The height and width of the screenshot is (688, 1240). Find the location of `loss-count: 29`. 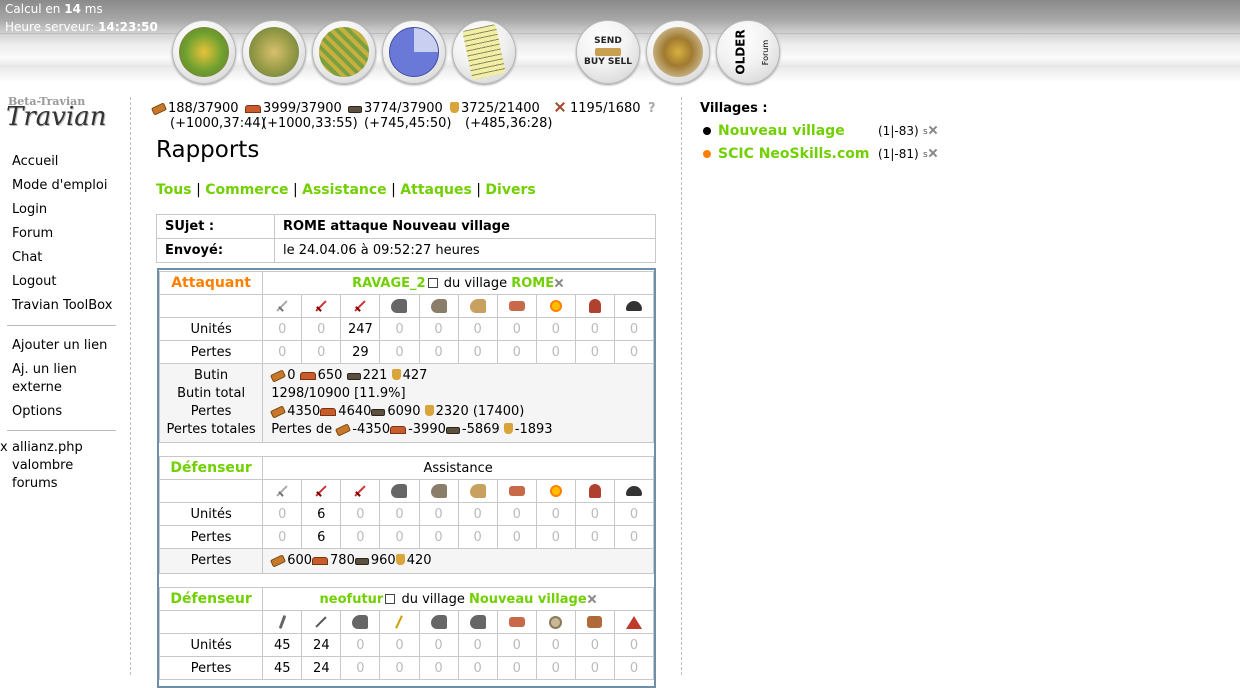

loss-count: 29 is located at coordinates (360, 352).